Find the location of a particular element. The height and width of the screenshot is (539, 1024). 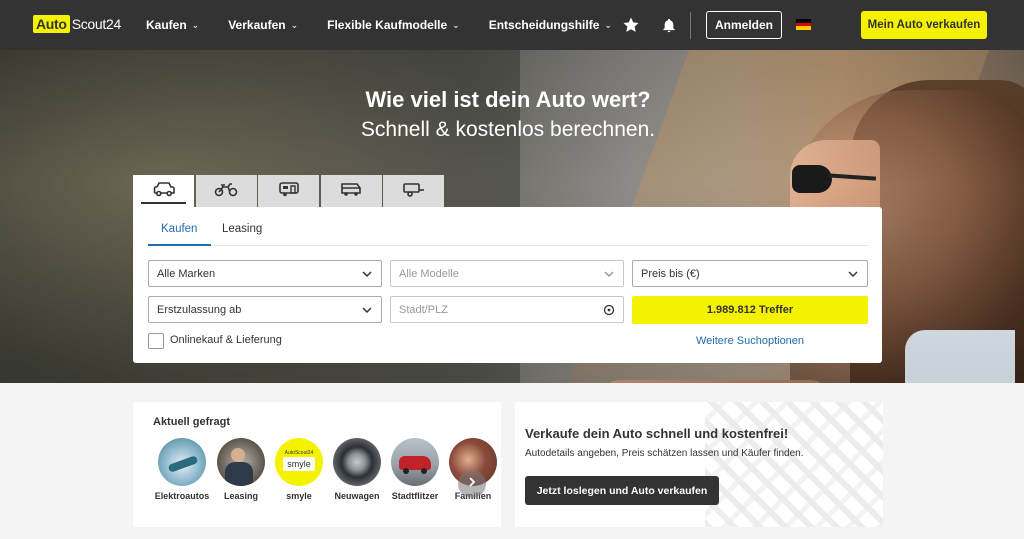

results-button: 1.989.812 Treffer is located at coordinates (750, 310).